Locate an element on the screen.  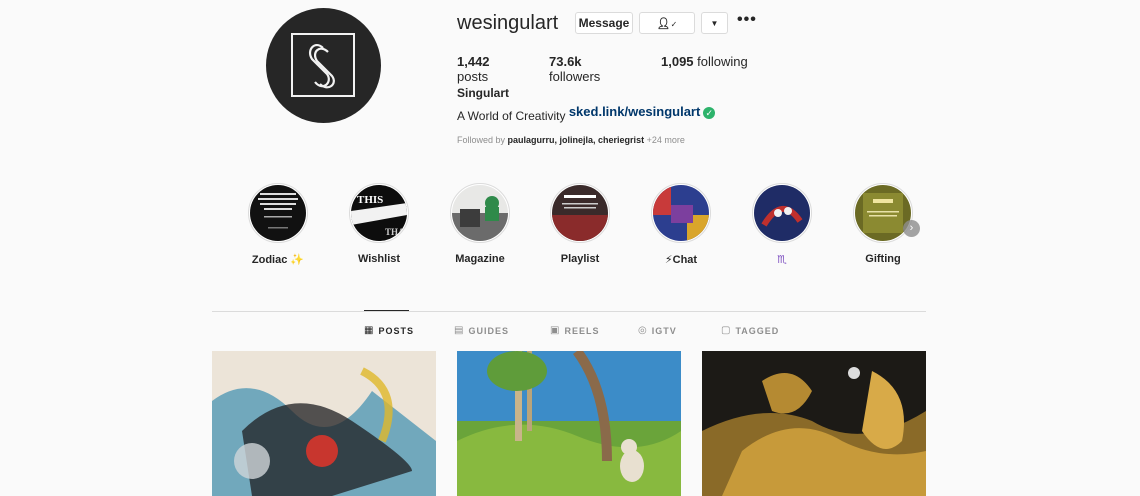
singulart-logo-icon is located at coordinates (321, 66).